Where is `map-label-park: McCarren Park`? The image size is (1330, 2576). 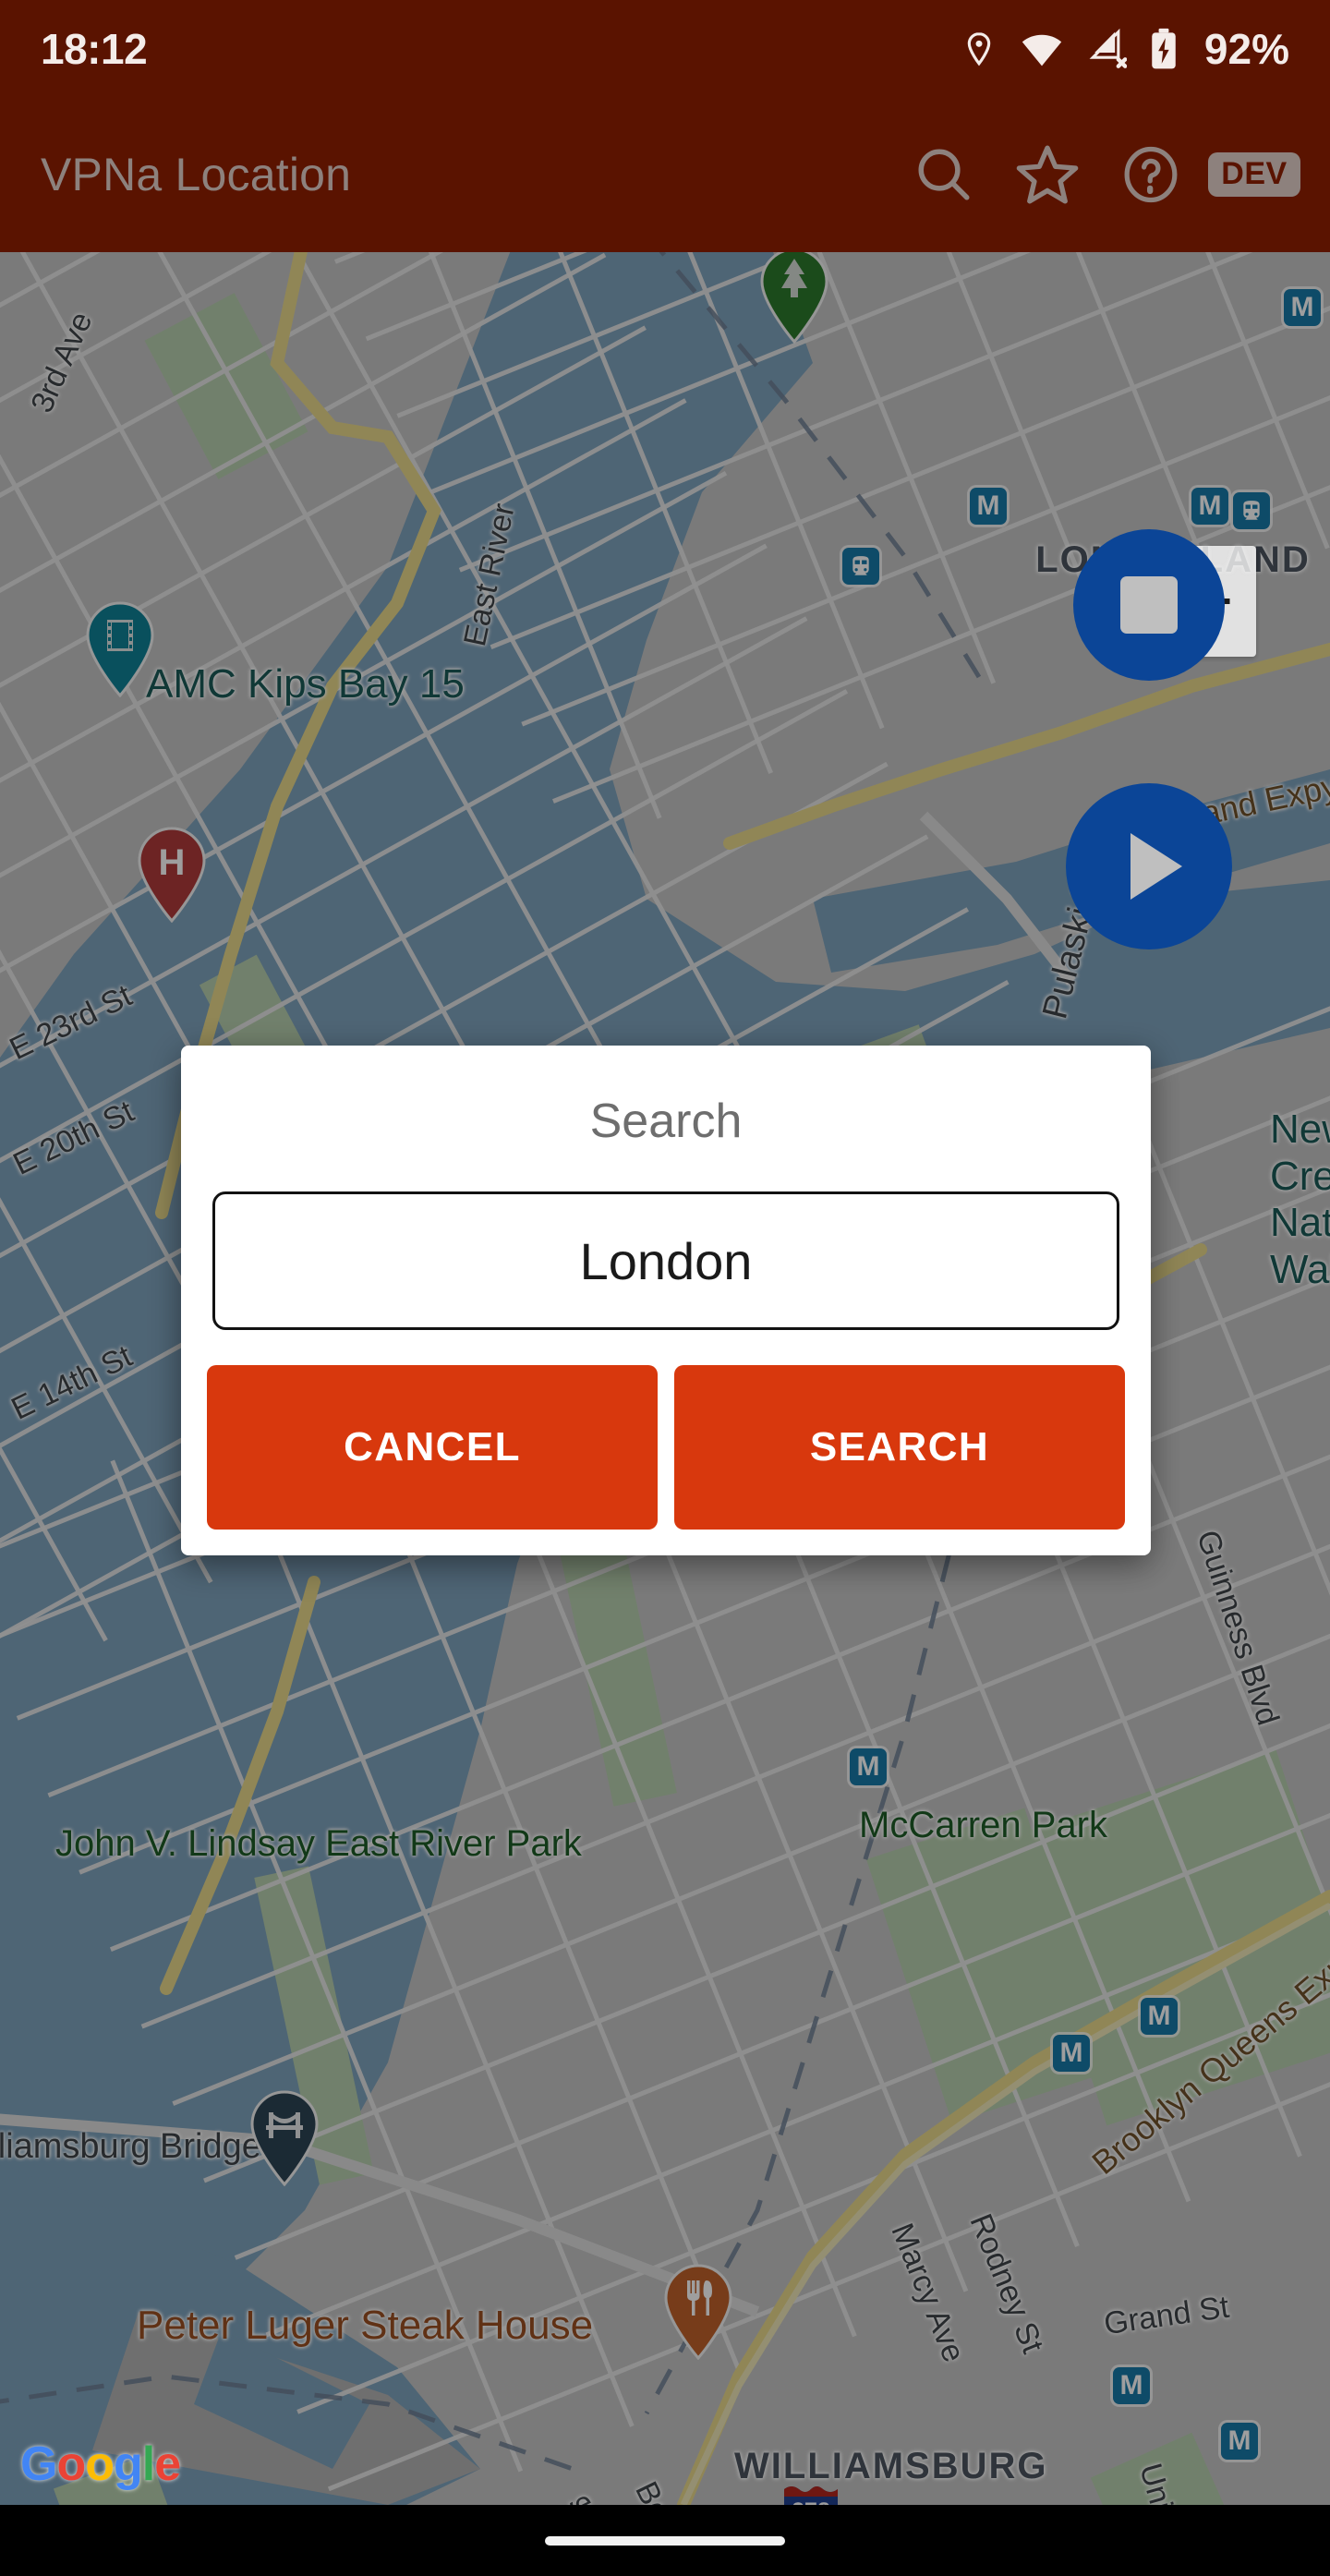
map-label-park: McCarren Park is located at coordinates (983, 1825).